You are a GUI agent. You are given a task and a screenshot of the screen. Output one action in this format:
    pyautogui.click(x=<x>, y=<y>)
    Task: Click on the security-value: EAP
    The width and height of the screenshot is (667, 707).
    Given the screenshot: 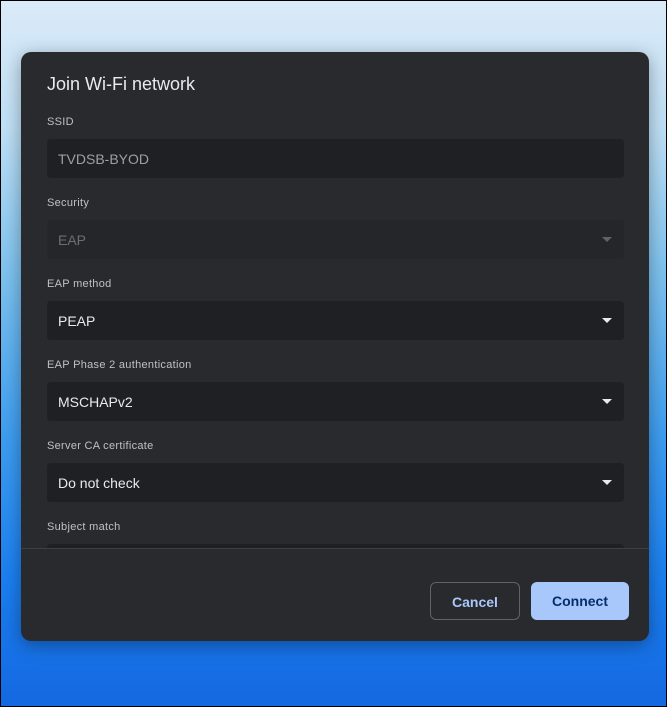 What is the action you would take?
    pyautogui.click(x=72, y=240)
    